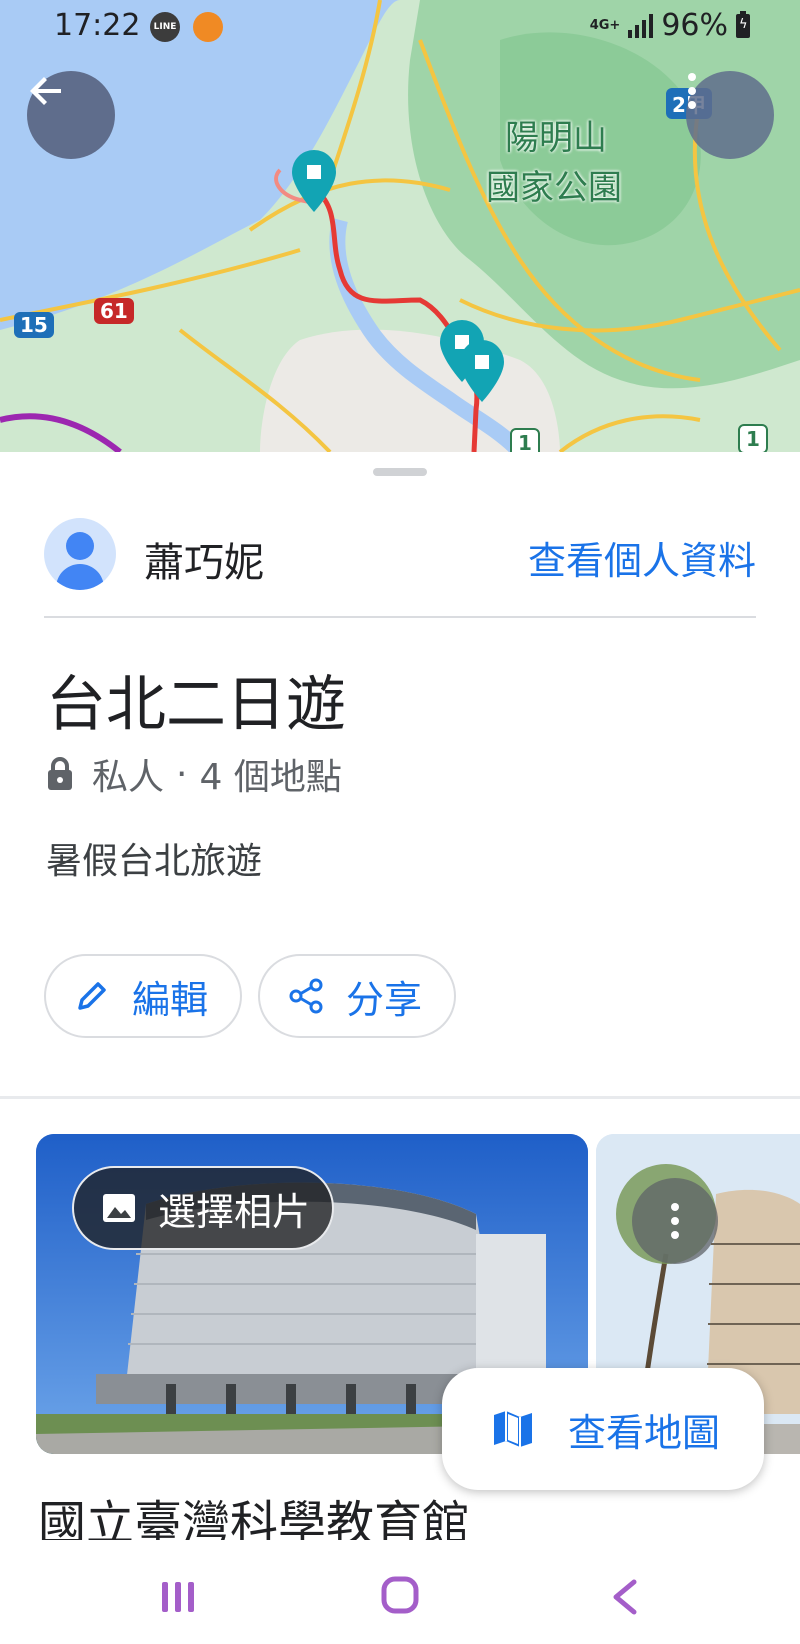 The image size is (800, 1644). Describe the element at coordinates (694, 25) in the screenshot. I see `battery-percent: 96%` at that location.